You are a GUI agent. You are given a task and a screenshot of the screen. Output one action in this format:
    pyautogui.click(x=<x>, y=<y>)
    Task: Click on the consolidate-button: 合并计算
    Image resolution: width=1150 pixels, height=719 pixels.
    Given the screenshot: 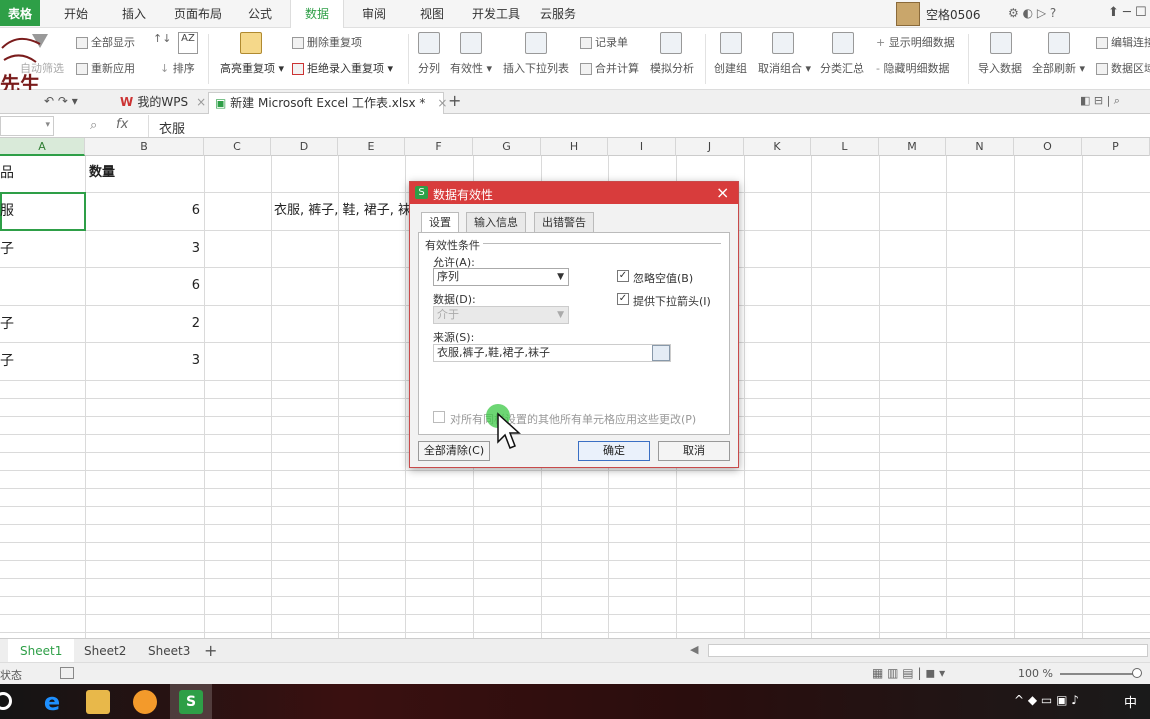 What is the action you would take?
    pyautogui.click(x=609, y=68)
    